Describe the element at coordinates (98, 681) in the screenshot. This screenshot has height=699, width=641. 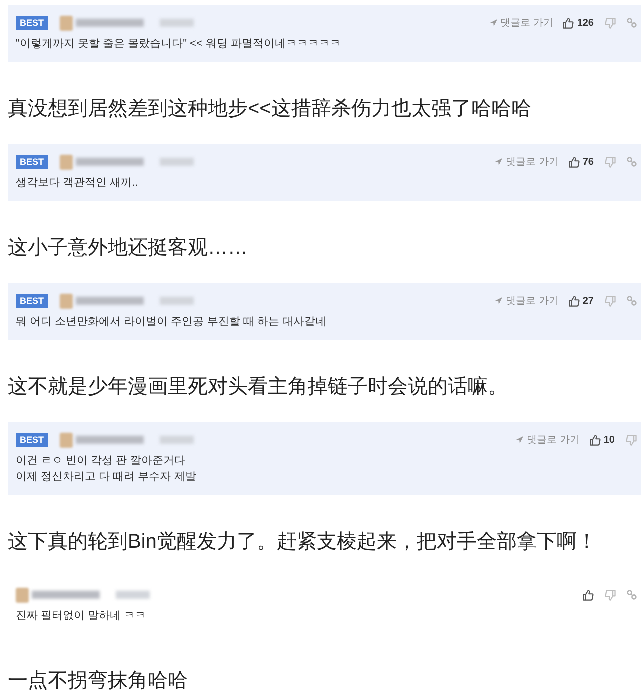
I see `translation-text: 一点不拐弯抹角哈哈` at that location.